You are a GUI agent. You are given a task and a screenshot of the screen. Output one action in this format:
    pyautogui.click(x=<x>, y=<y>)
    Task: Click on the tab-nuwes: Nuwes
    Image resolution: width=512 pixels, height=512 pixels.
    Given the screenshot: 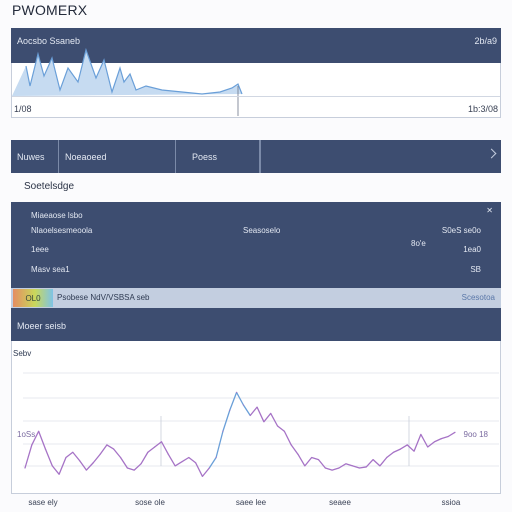 What is the action you would take?
    pyautogui.click(x=35, y=156)
    